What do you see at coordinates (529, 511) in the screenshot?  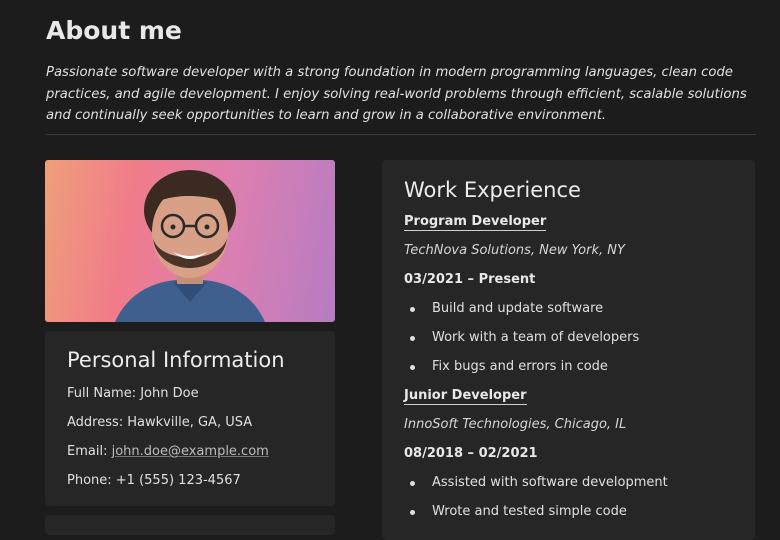 I see `job-bullet-text: Wrote and tested simple code` at bounding box center [529, 511].